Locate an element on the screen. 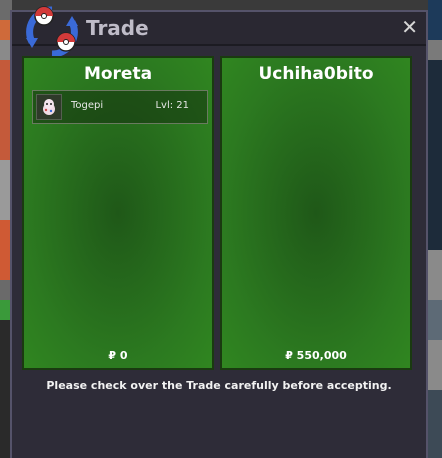 This screenshot has height=458, width=442. pokemon-name: Togepi is located at coordinates (87, 105).